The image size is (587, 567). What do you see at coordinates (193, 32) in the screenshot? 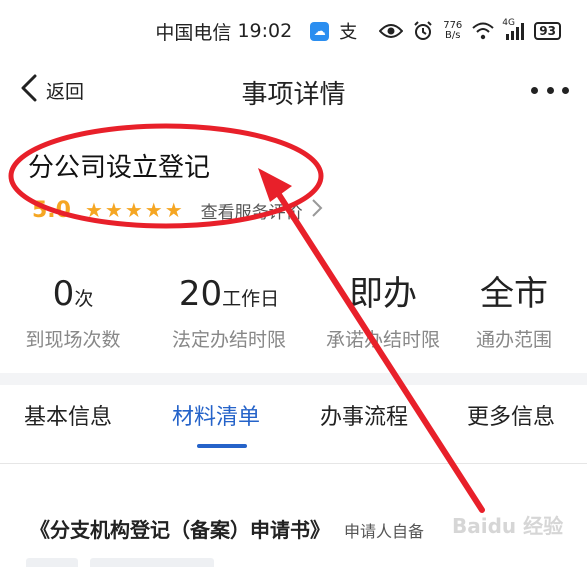
I see `carrier-name: 中国电信` at bounding box center [193, 32].